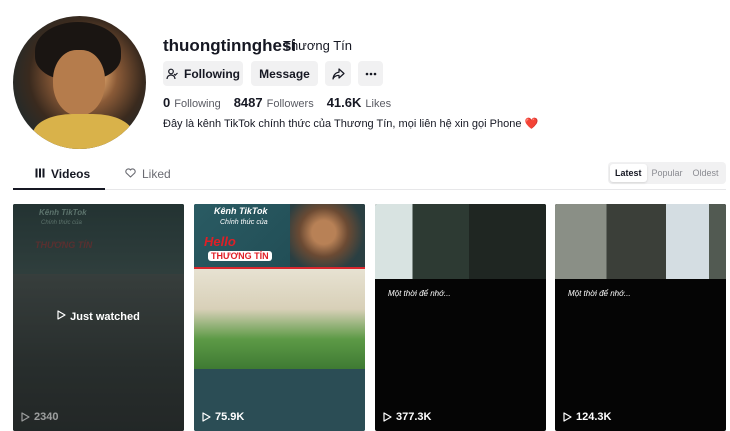 This screenshot has height=431, width=730. Describe the element at coordinates (460, 317) in the screenshot. I see `video-card: Một thời để nhớ... 377.3K` at that location.